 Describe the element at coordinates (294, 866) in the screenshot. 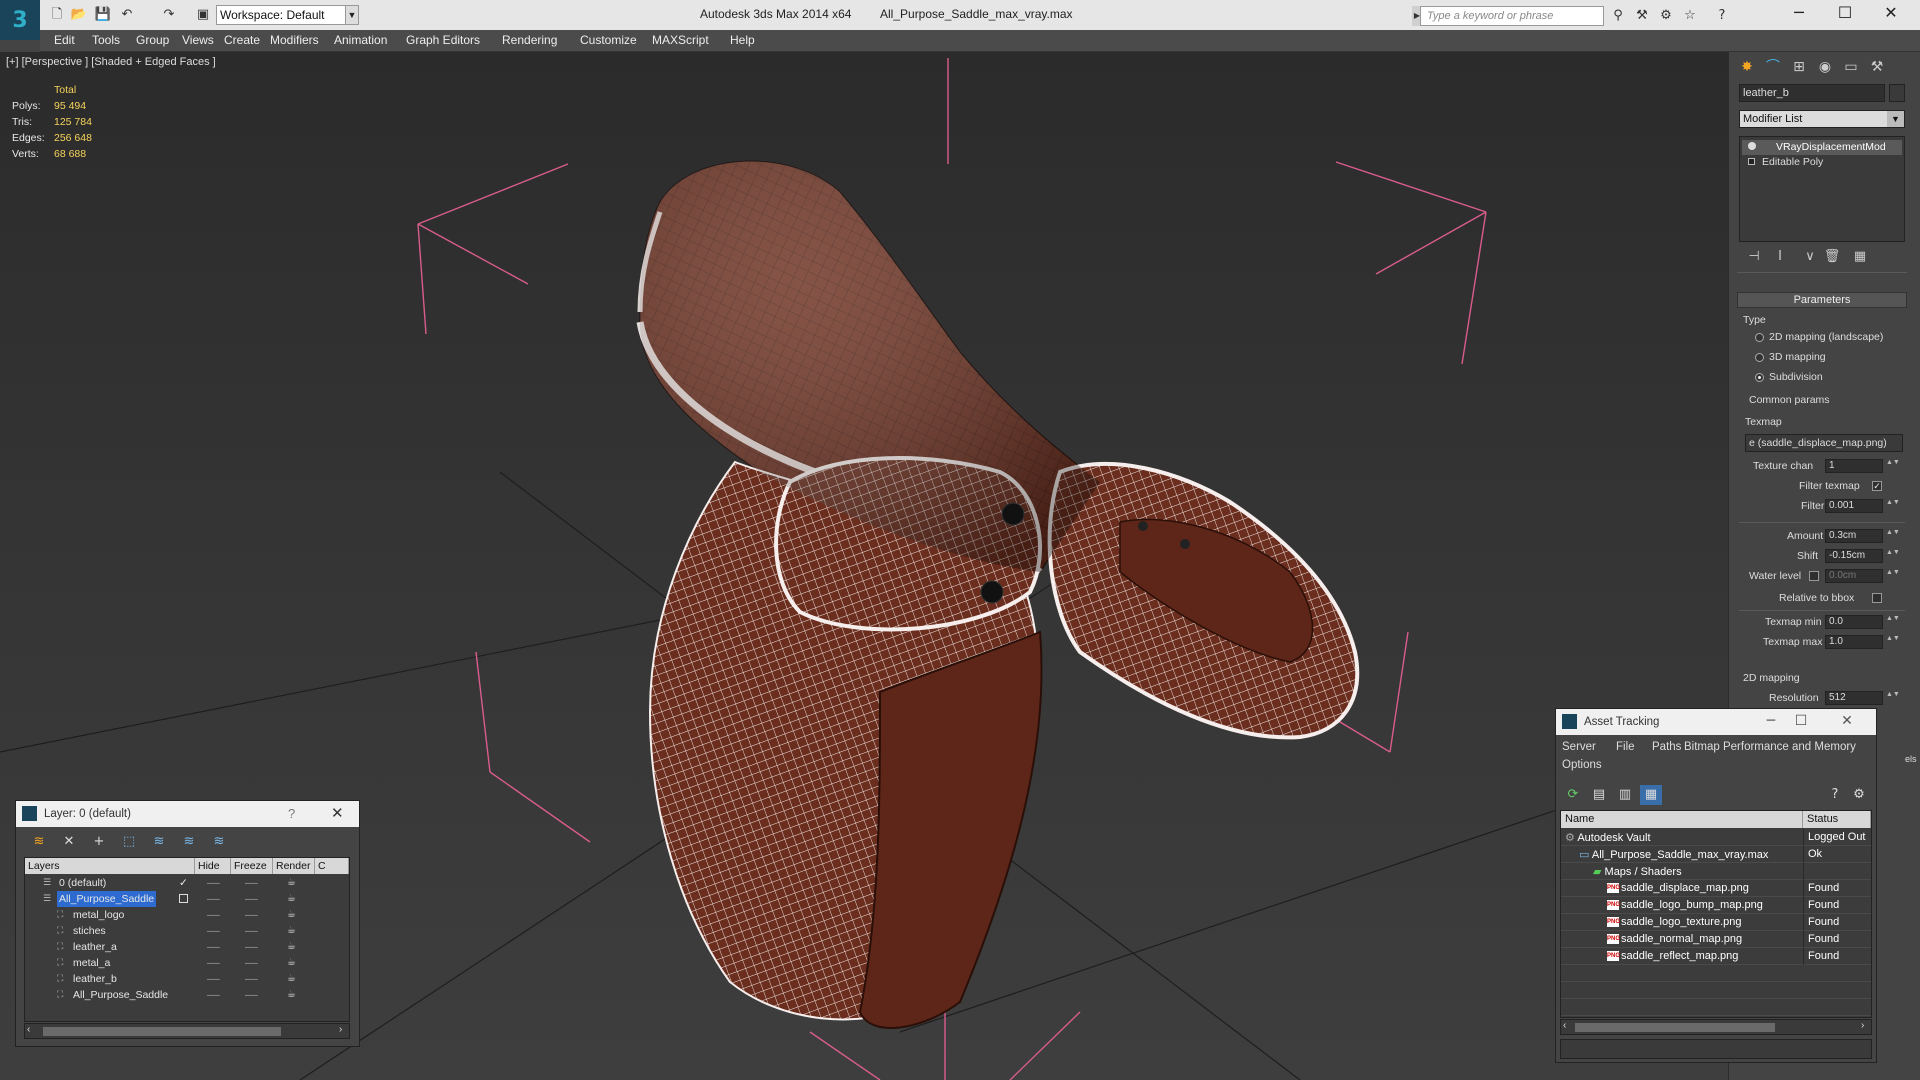

I see `col-render: Render` at that location.